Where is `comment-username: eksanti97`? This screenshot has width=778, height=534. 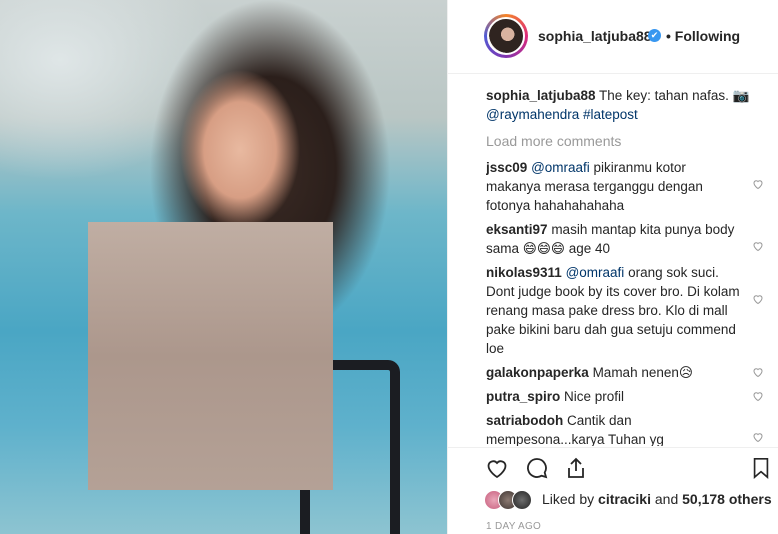 comment-username: eksanti97 is located at coordinates (517, 229).